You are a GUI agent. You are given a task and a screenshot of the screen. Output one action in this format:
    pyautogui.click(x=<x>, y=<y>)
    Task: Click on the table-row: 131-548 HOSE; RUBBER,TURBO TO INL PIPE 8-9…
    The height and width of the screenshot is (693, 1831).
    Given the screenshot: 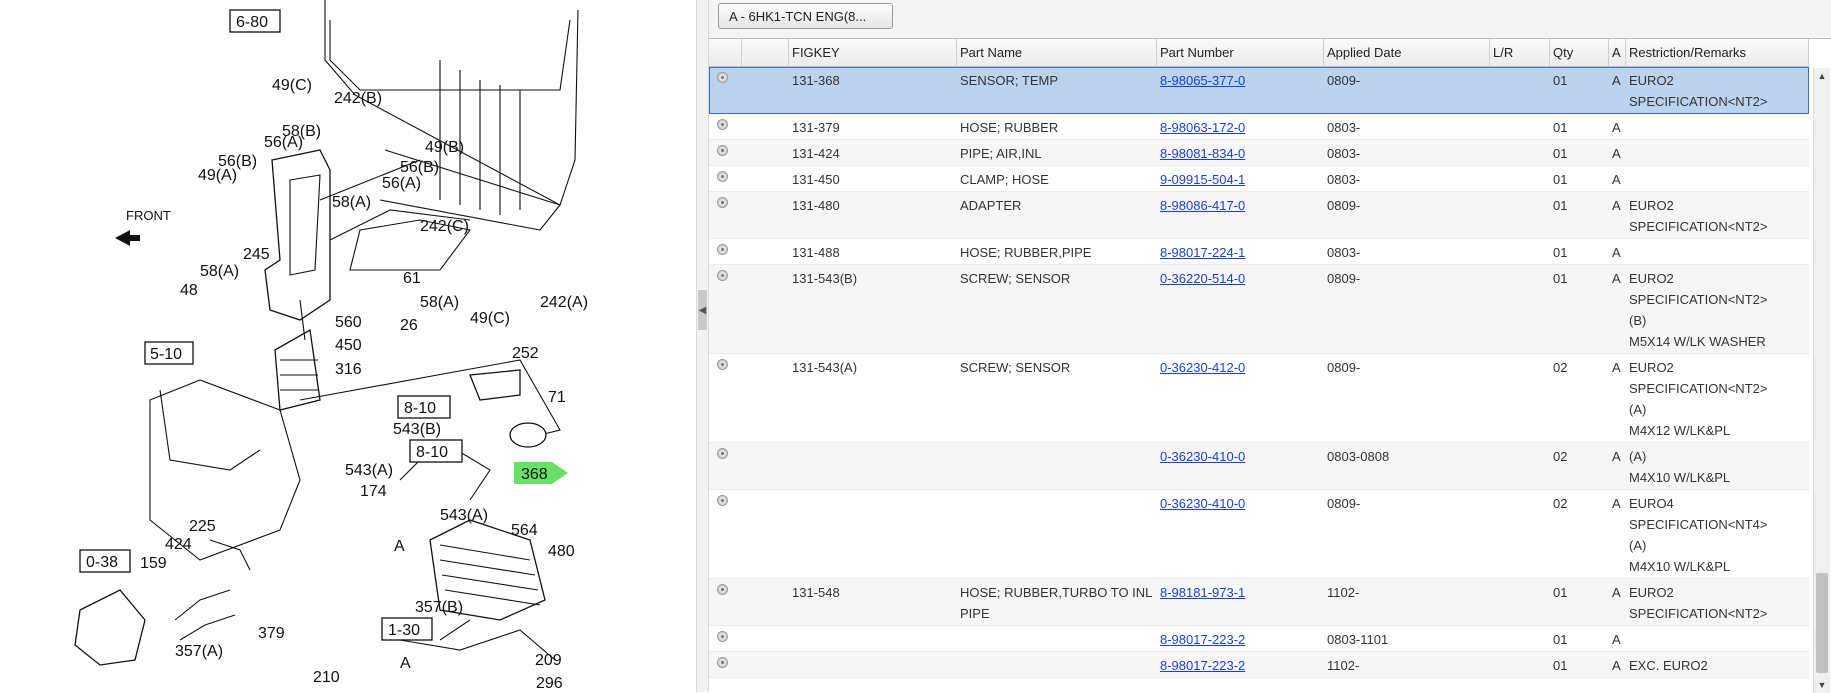 What is the action you would take?
    pyautogui.click(x=1259, y=602)
    